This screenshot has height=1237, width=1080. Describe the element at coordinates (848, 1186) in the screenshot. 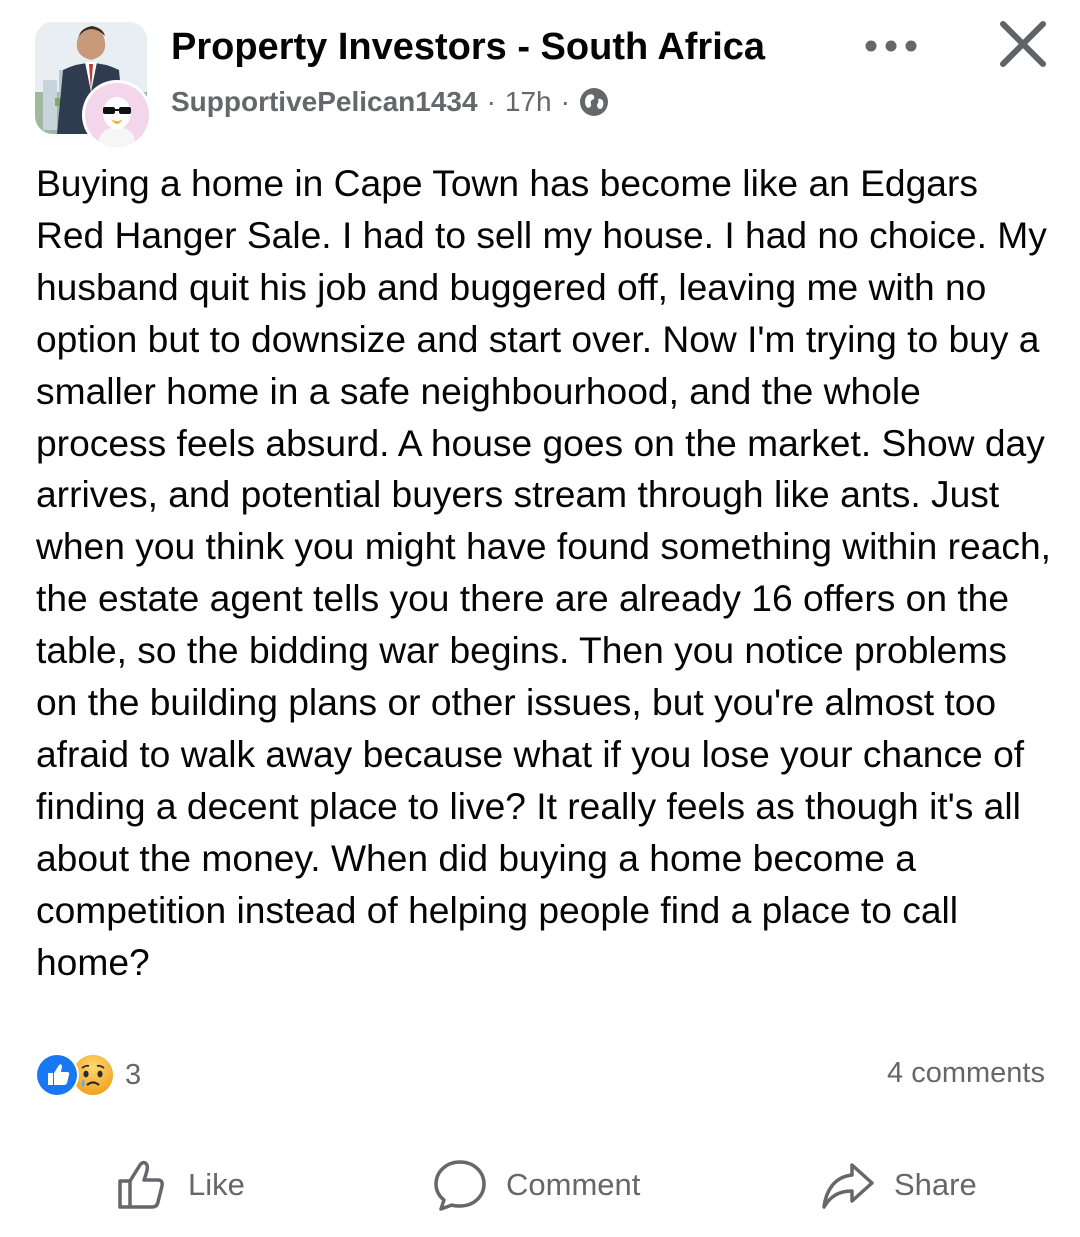

I see `share-arrow-icon` at that location.